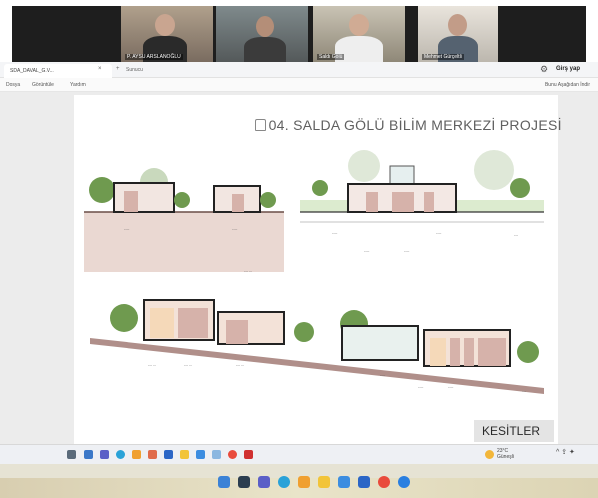  I want to click on explorer-icon, so click(88, 454).